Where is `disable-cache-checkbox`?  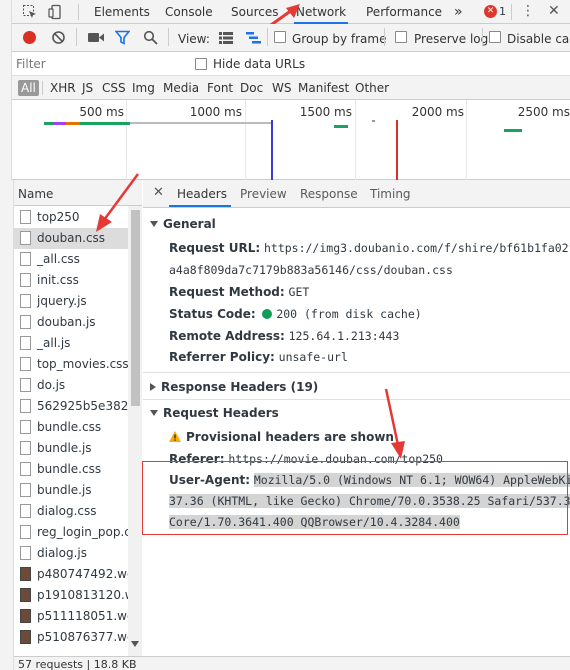 disable-cache-checkbox is located at coordinates (495, 37).